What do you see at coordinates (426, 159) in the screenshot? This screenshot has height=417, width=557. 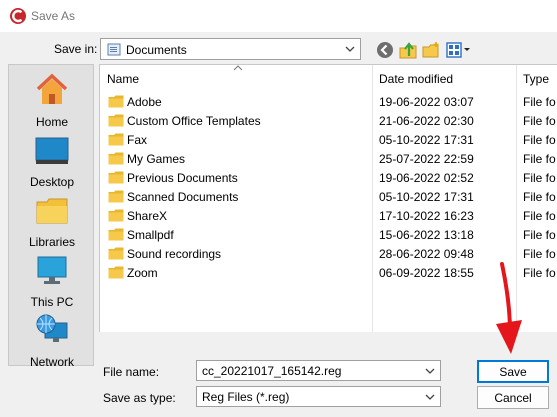 I see `date-modified-cell: 25-07-2022 22:59` at bounding box center [426, 159].